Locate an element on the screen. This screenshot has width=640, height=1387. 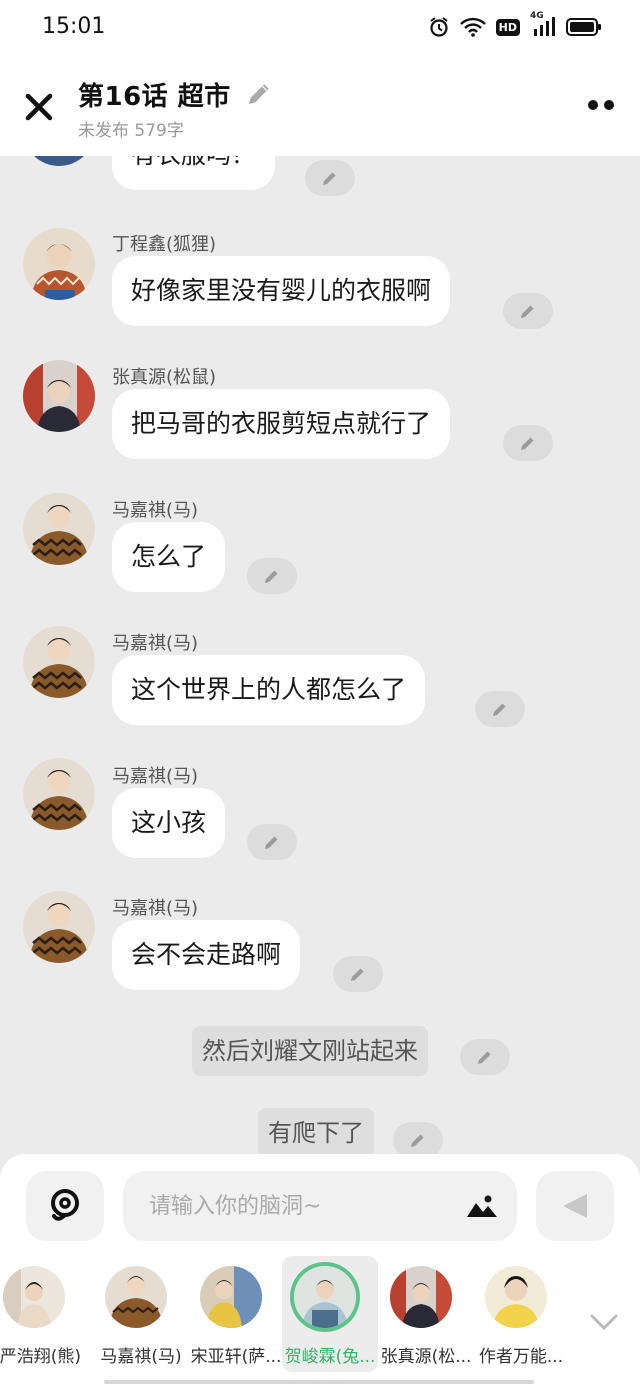
image-icon is located at coordinates (482, 1206).